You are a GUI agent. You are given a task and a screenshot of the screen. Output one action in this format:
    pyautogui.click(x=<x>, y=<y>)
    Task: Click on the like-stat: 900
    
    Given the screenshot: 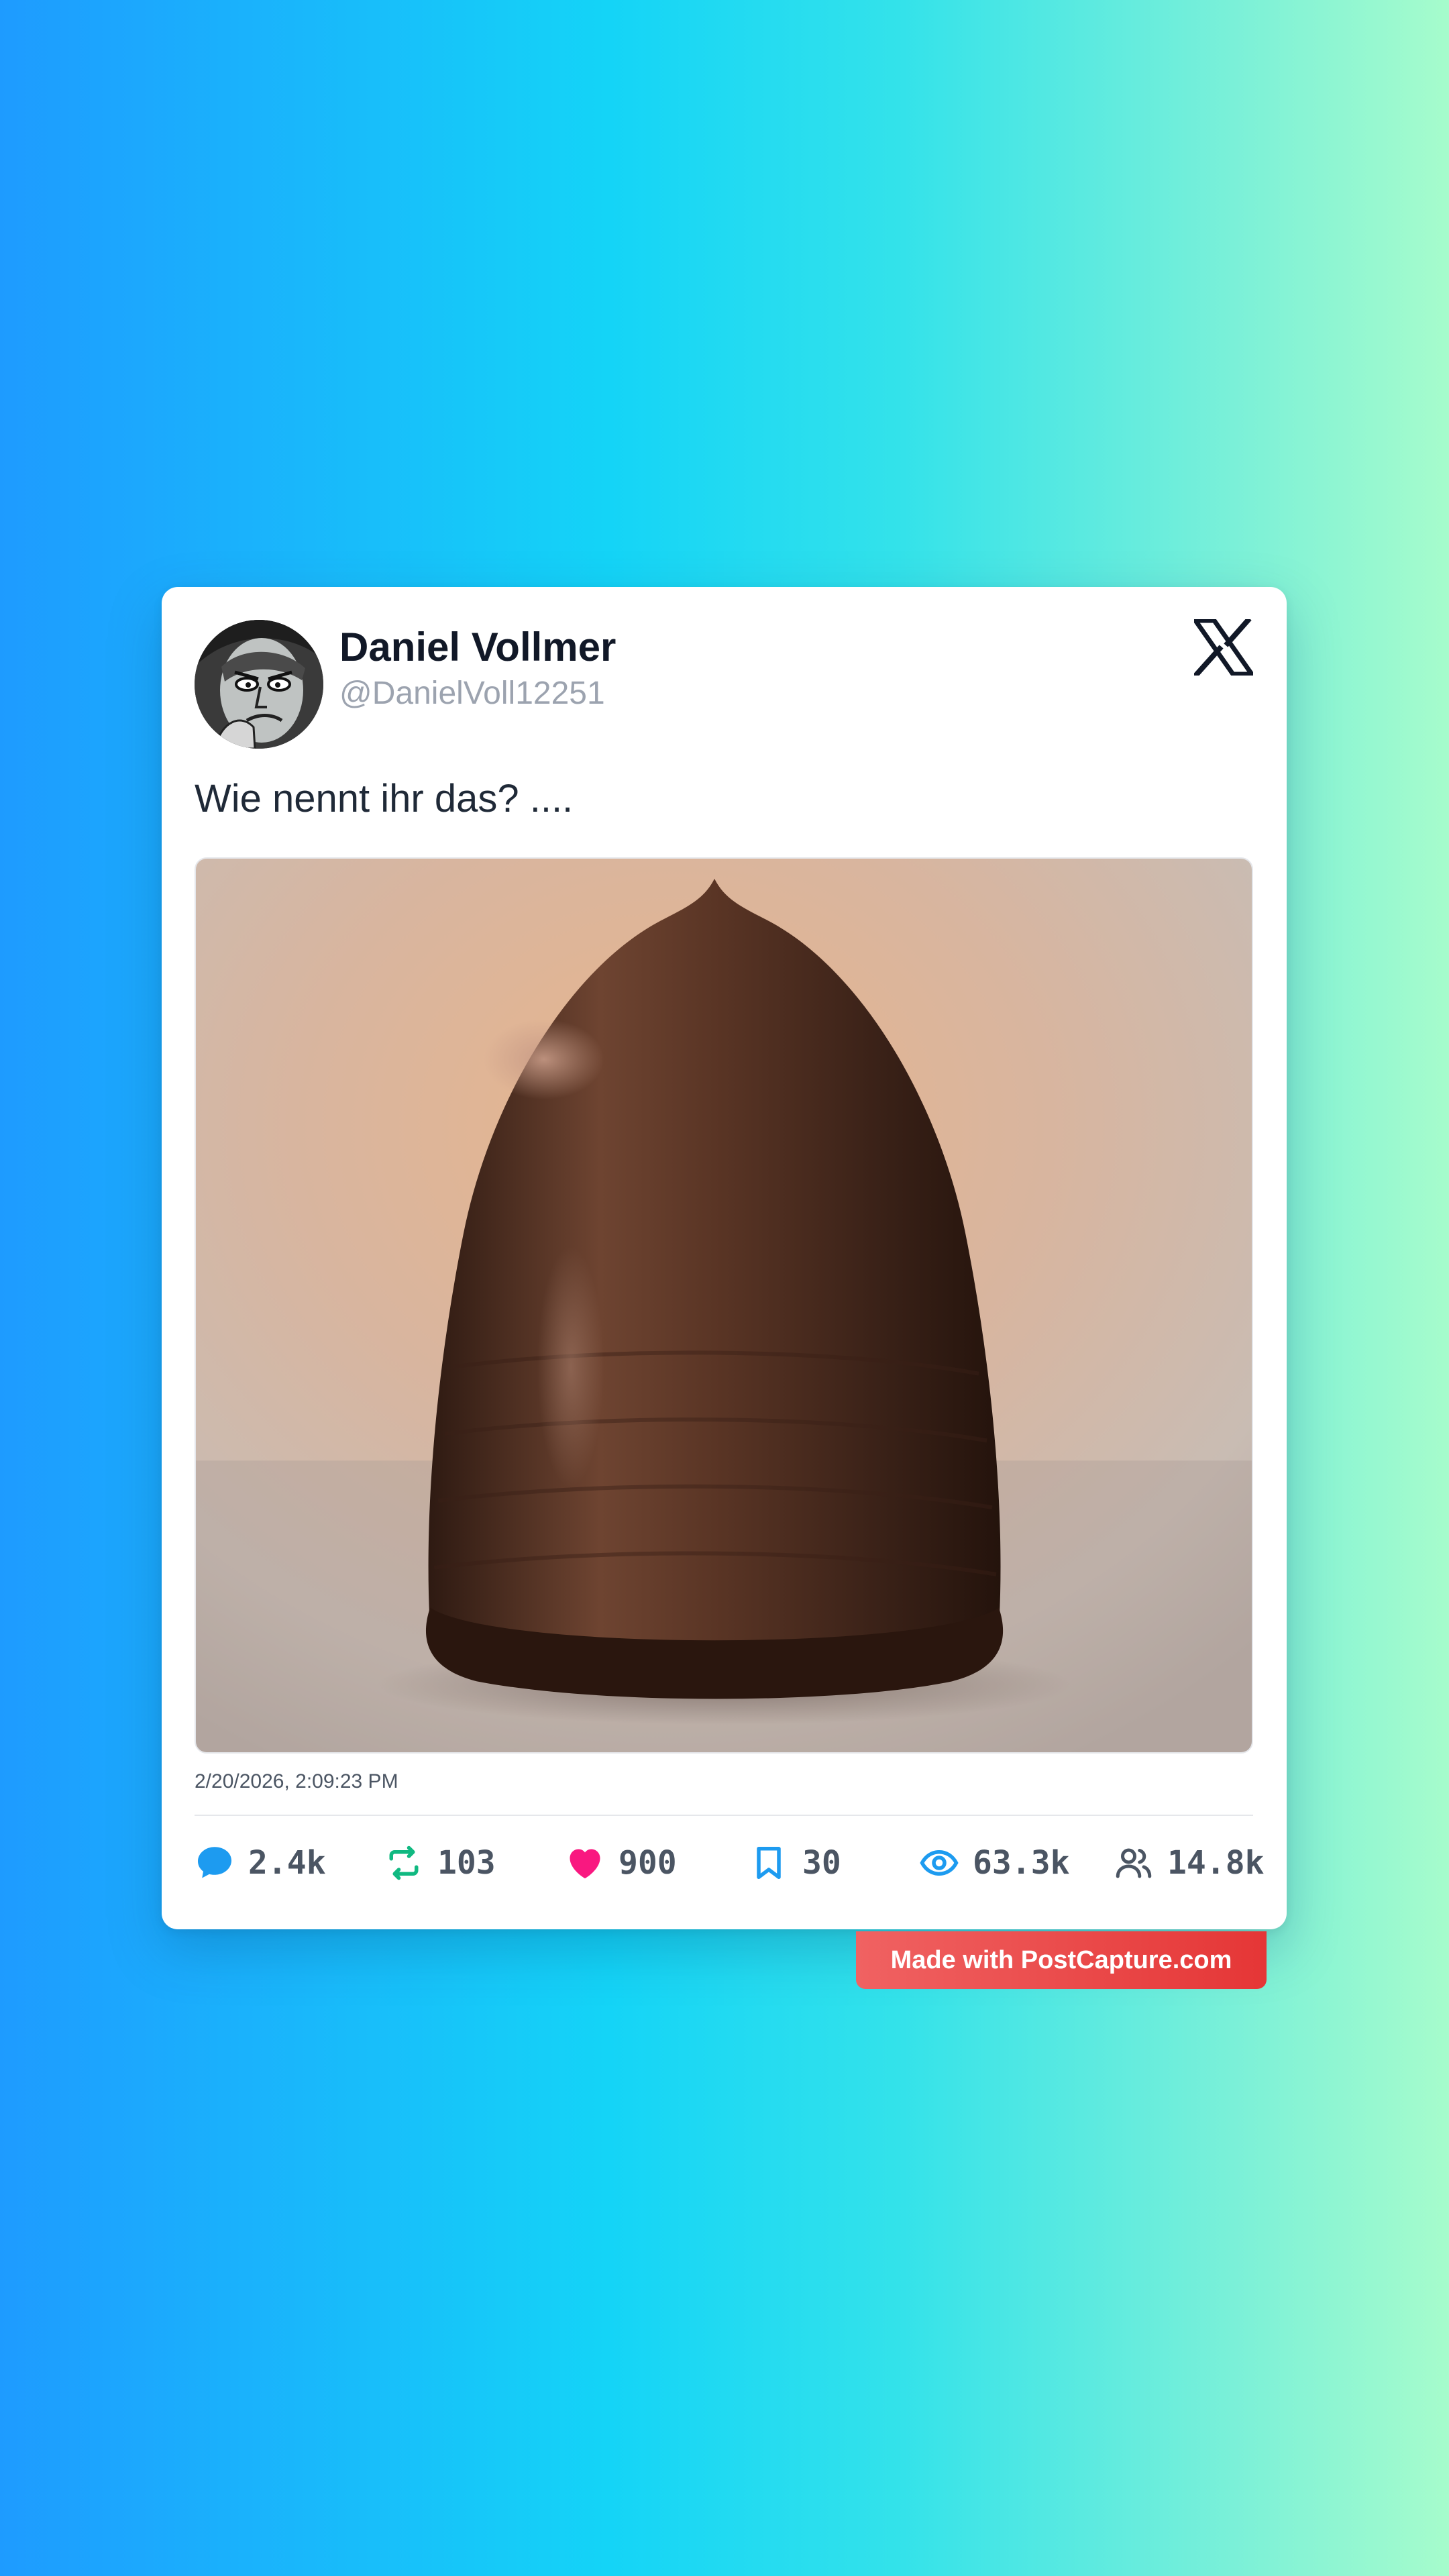 What is the action you would take?
    pyautogui.click(x=621, y=1863)
    